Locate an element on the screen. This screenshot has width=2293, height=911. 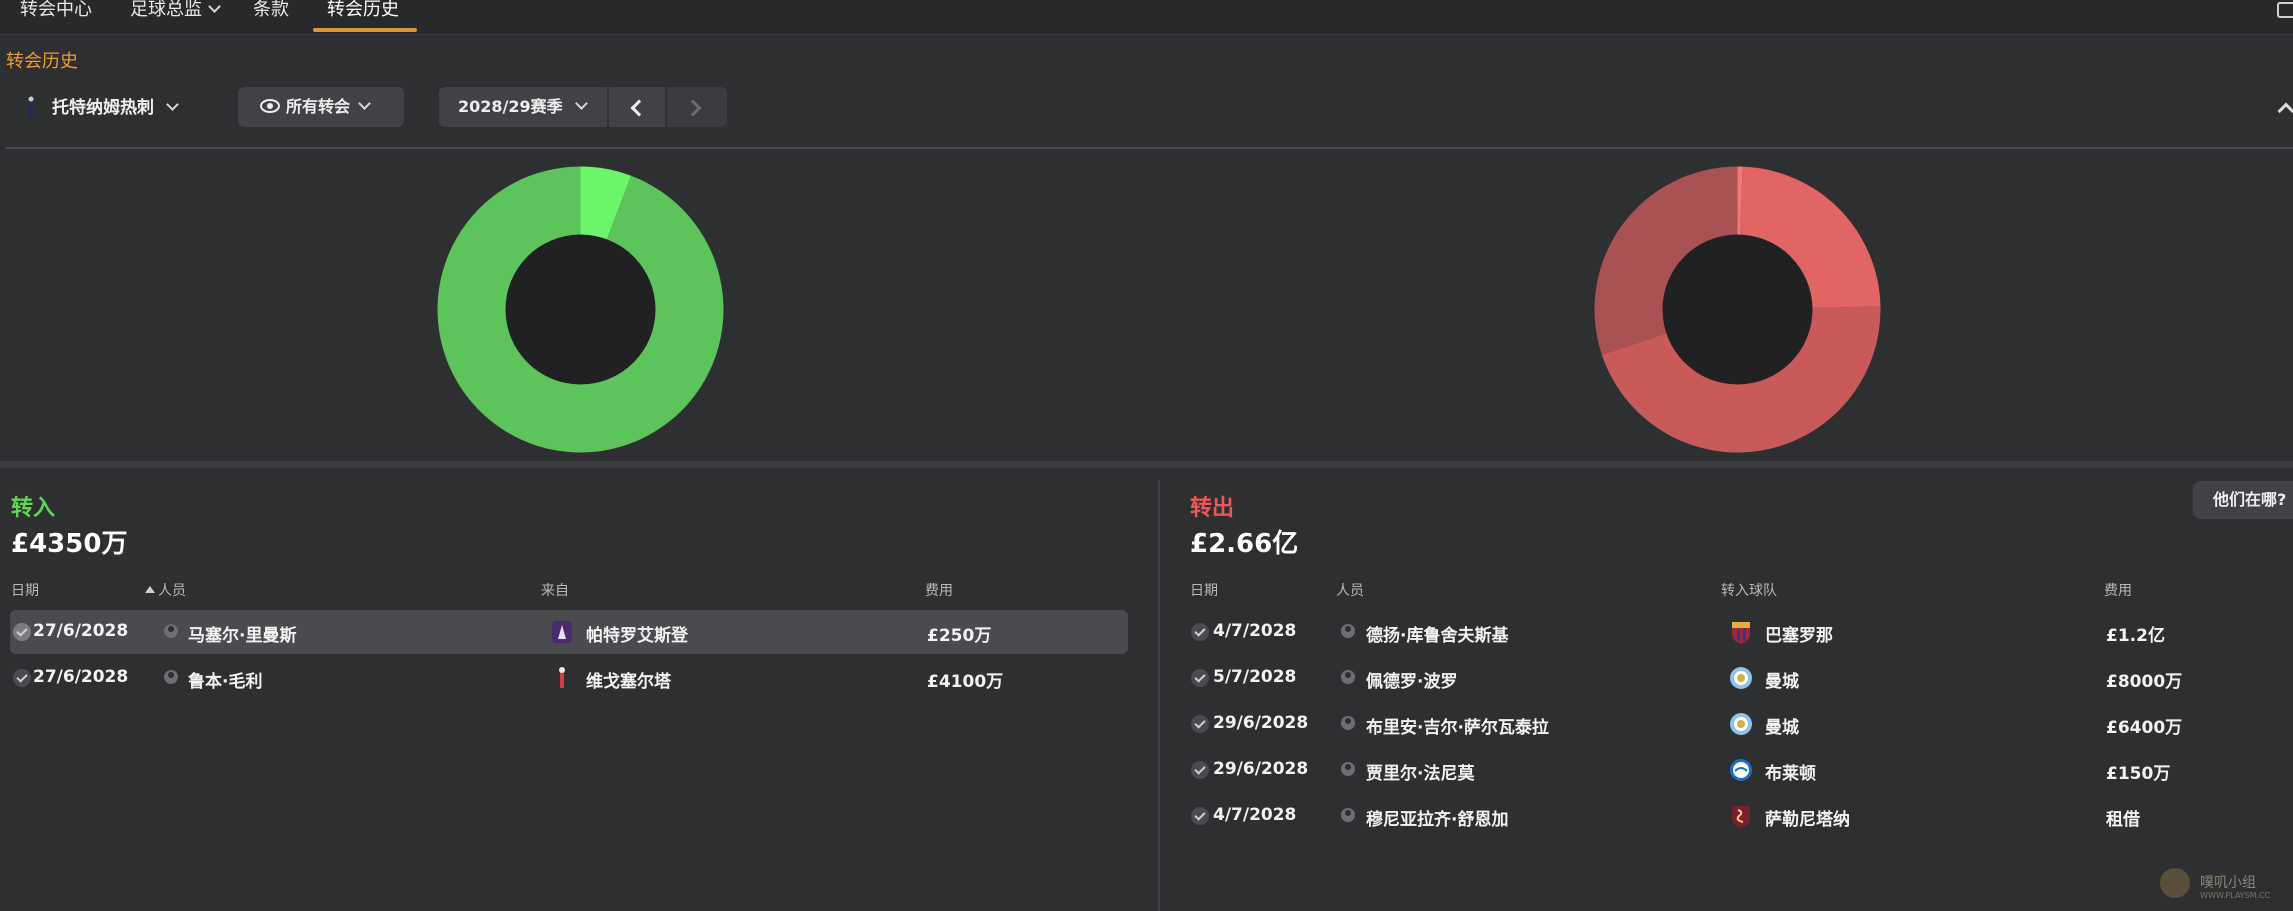
table-row: 4/7/2028 穆尼亚拉齐·舒恩加 萨勒尼塔纳 租借 is located at coordinates (1740, 816).